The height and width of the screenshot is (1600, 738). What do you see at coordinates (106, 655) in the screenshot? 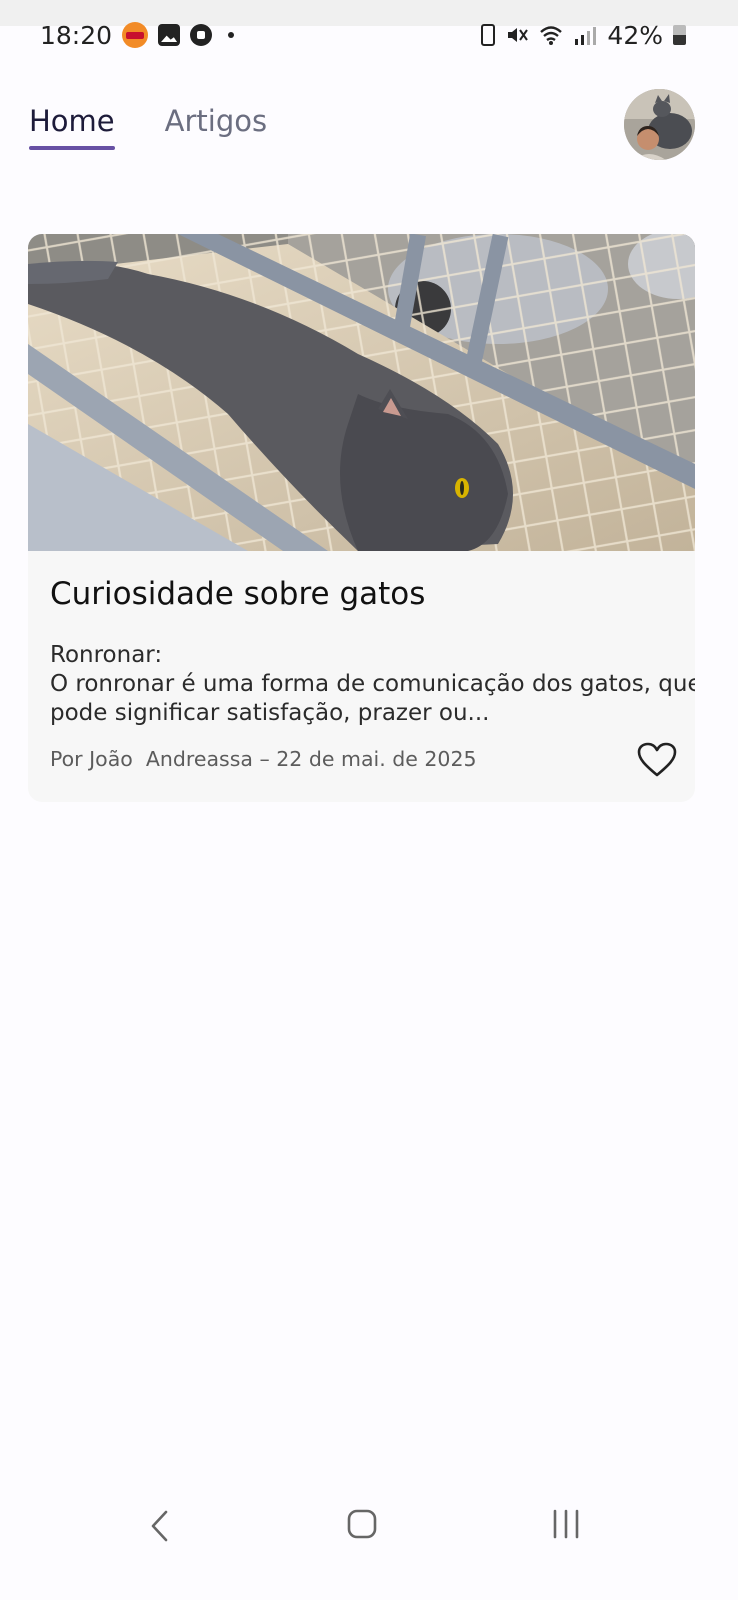
I see `excerpt-heading: Ronronar:` at bounding box center [106, 655].